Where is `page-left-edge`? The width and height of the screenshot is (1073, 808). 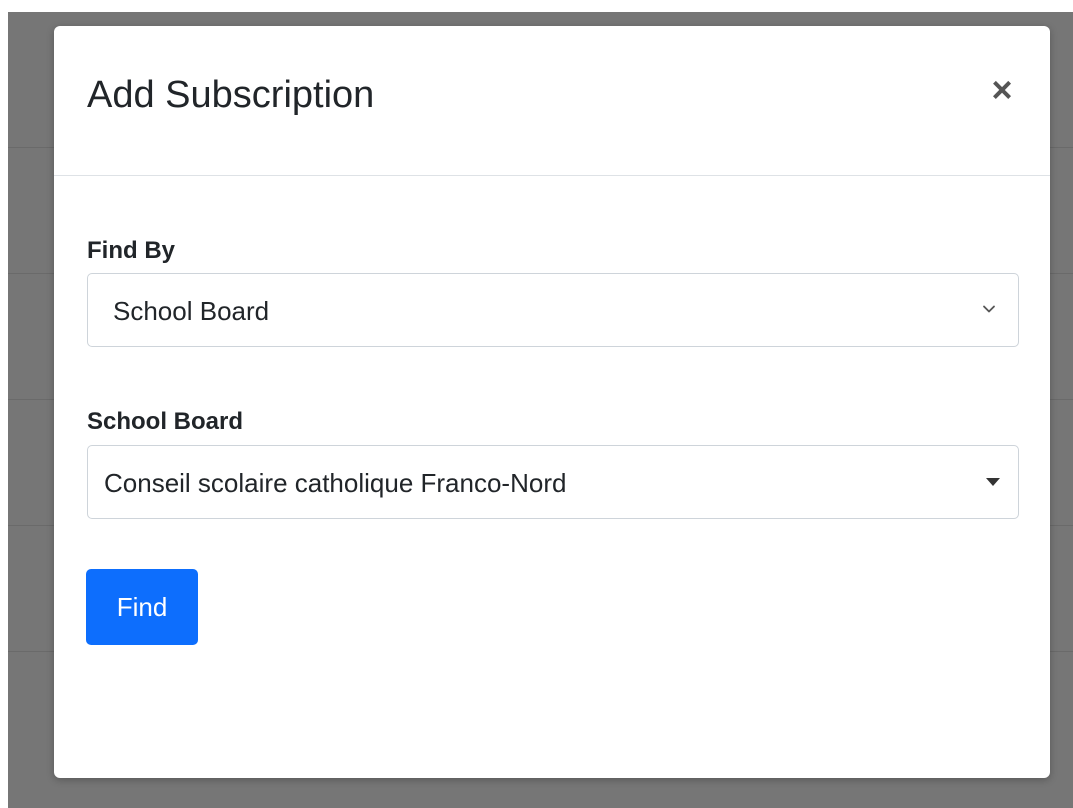
page-left-edge is located at coordinates (4, 404).